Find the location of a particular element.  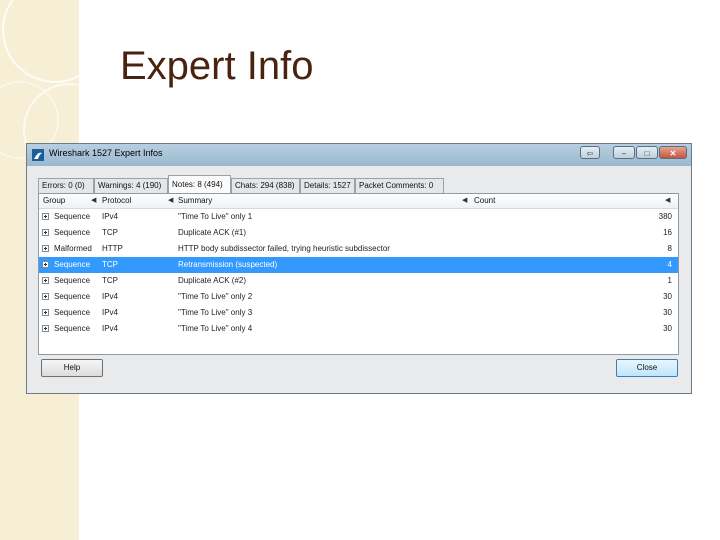

back-button: ⇦ is located at coordinates (590, 152).